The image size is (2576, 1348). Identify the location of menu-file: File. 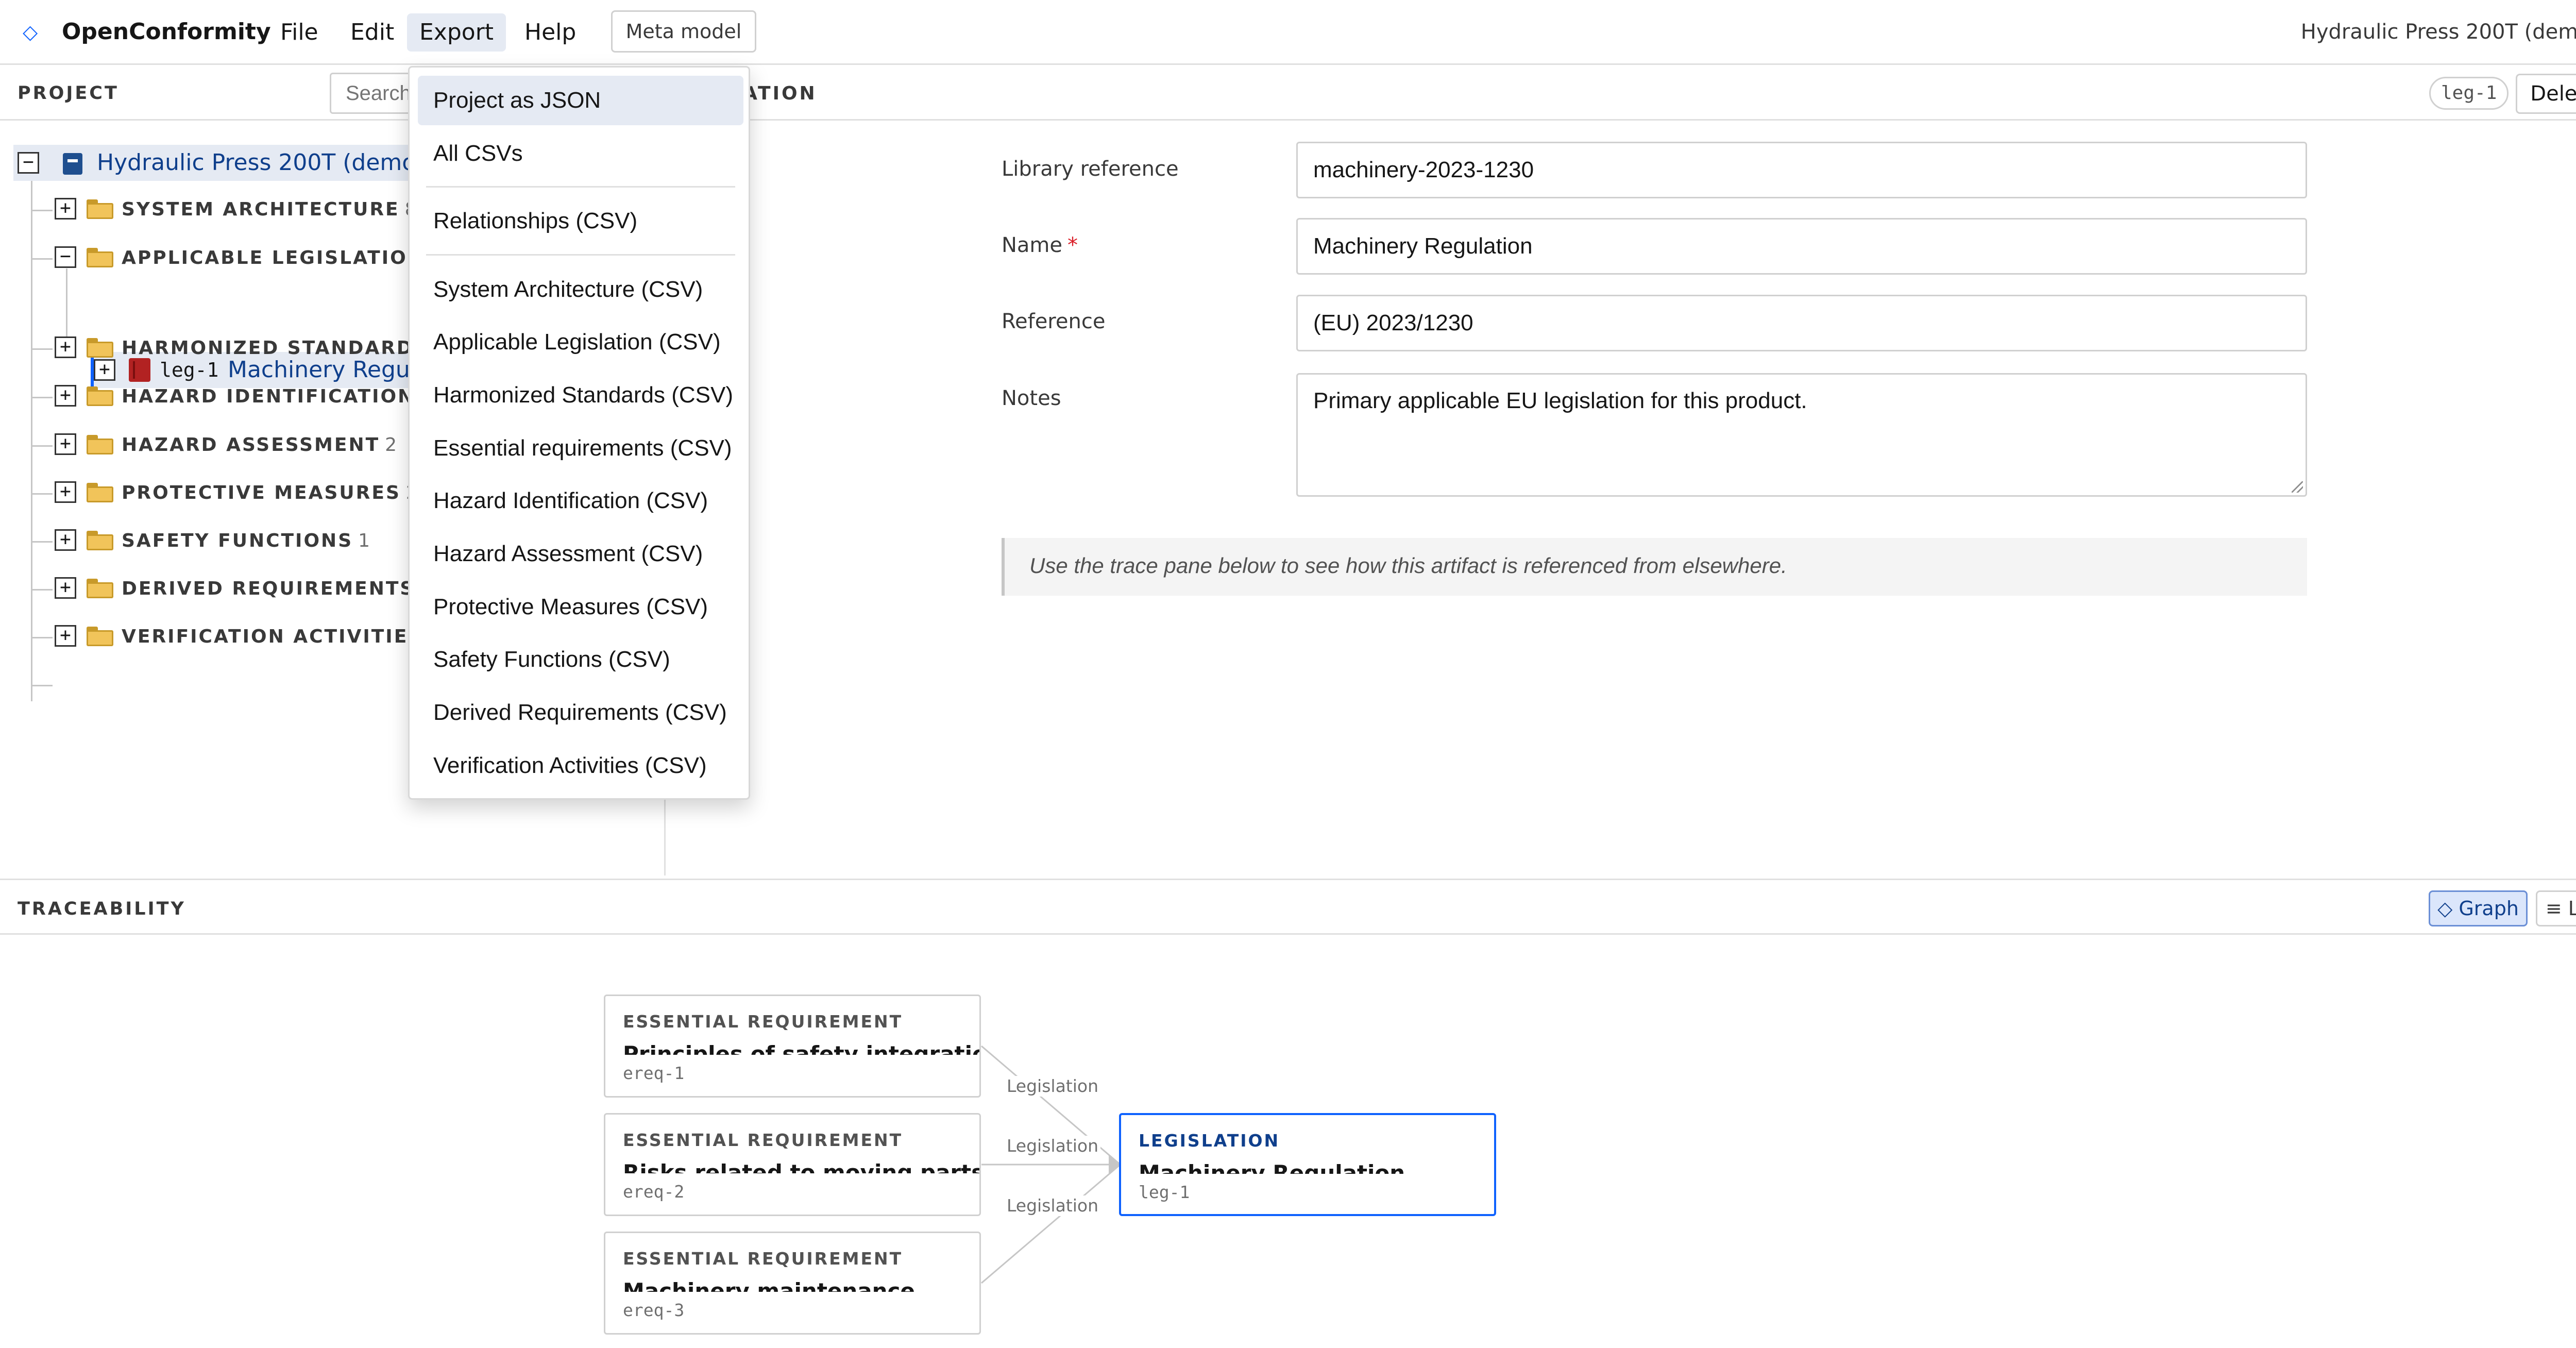
(299, 32).